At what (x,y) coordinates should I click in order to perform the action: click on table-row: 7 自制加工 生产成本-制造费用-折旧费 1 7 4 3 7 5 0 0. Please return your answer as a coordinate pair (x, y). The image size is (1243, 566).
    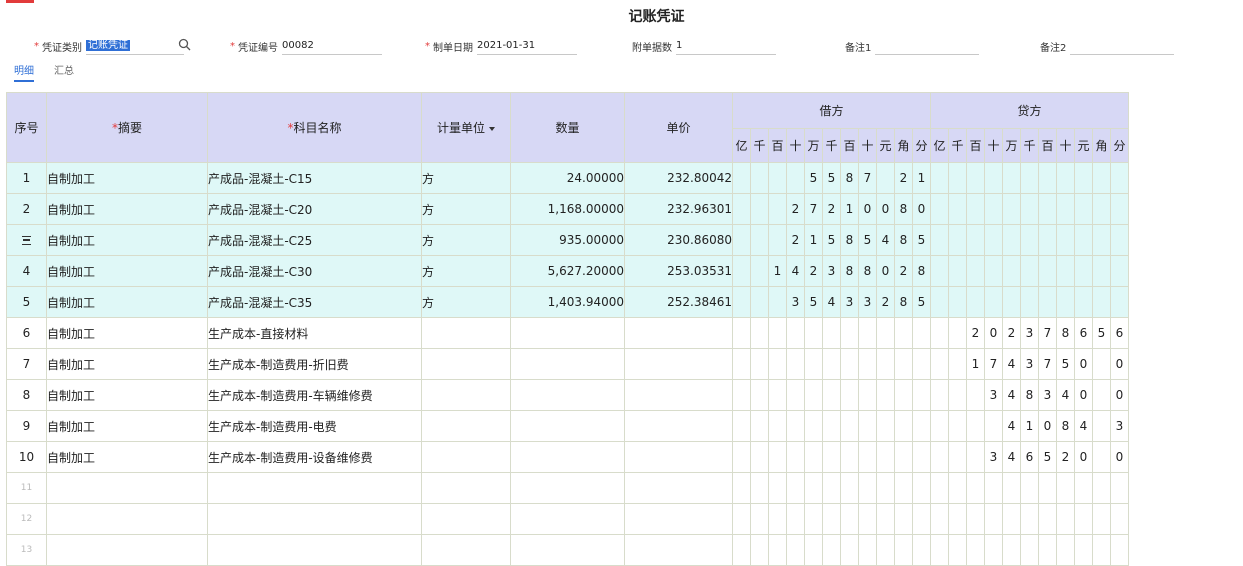
    Looking at the image, I should click on (567, 364).